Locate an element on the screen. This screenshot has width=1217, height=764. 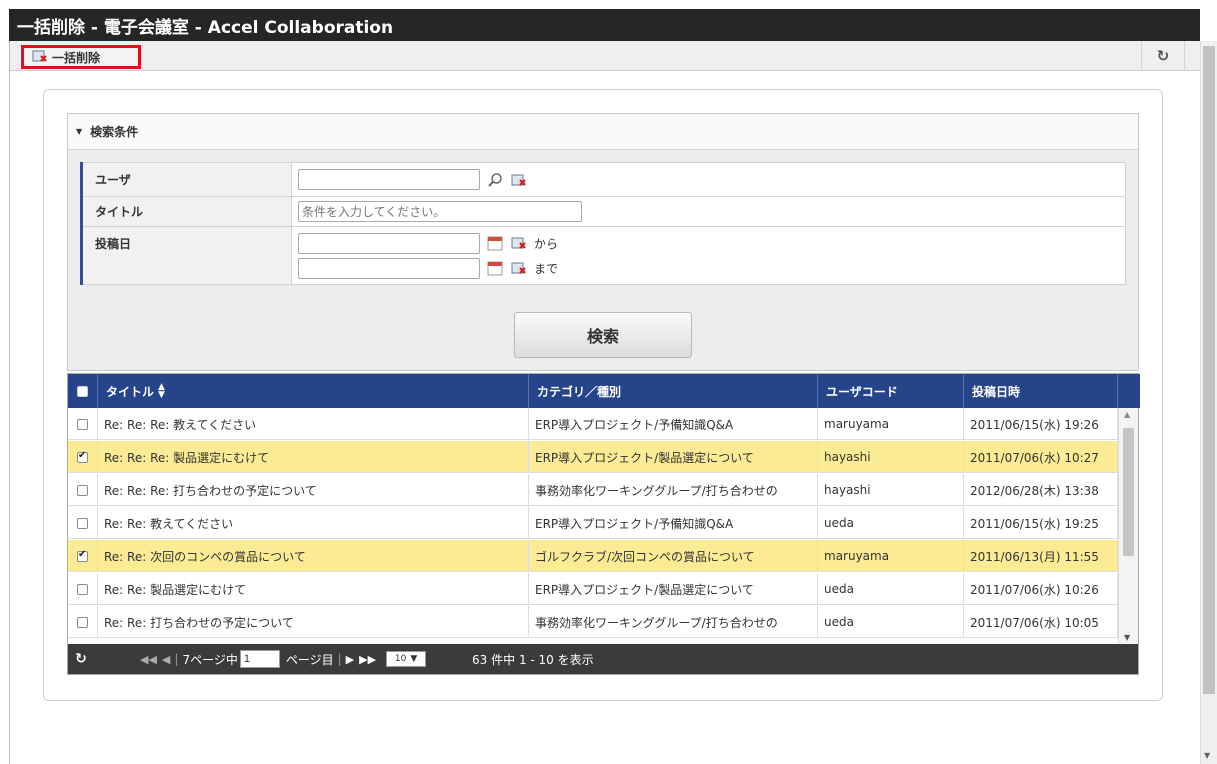
window-titlebar: 一括削除 - 電子会議室 - Accel Collaboration is located at coordinates (604, 25).